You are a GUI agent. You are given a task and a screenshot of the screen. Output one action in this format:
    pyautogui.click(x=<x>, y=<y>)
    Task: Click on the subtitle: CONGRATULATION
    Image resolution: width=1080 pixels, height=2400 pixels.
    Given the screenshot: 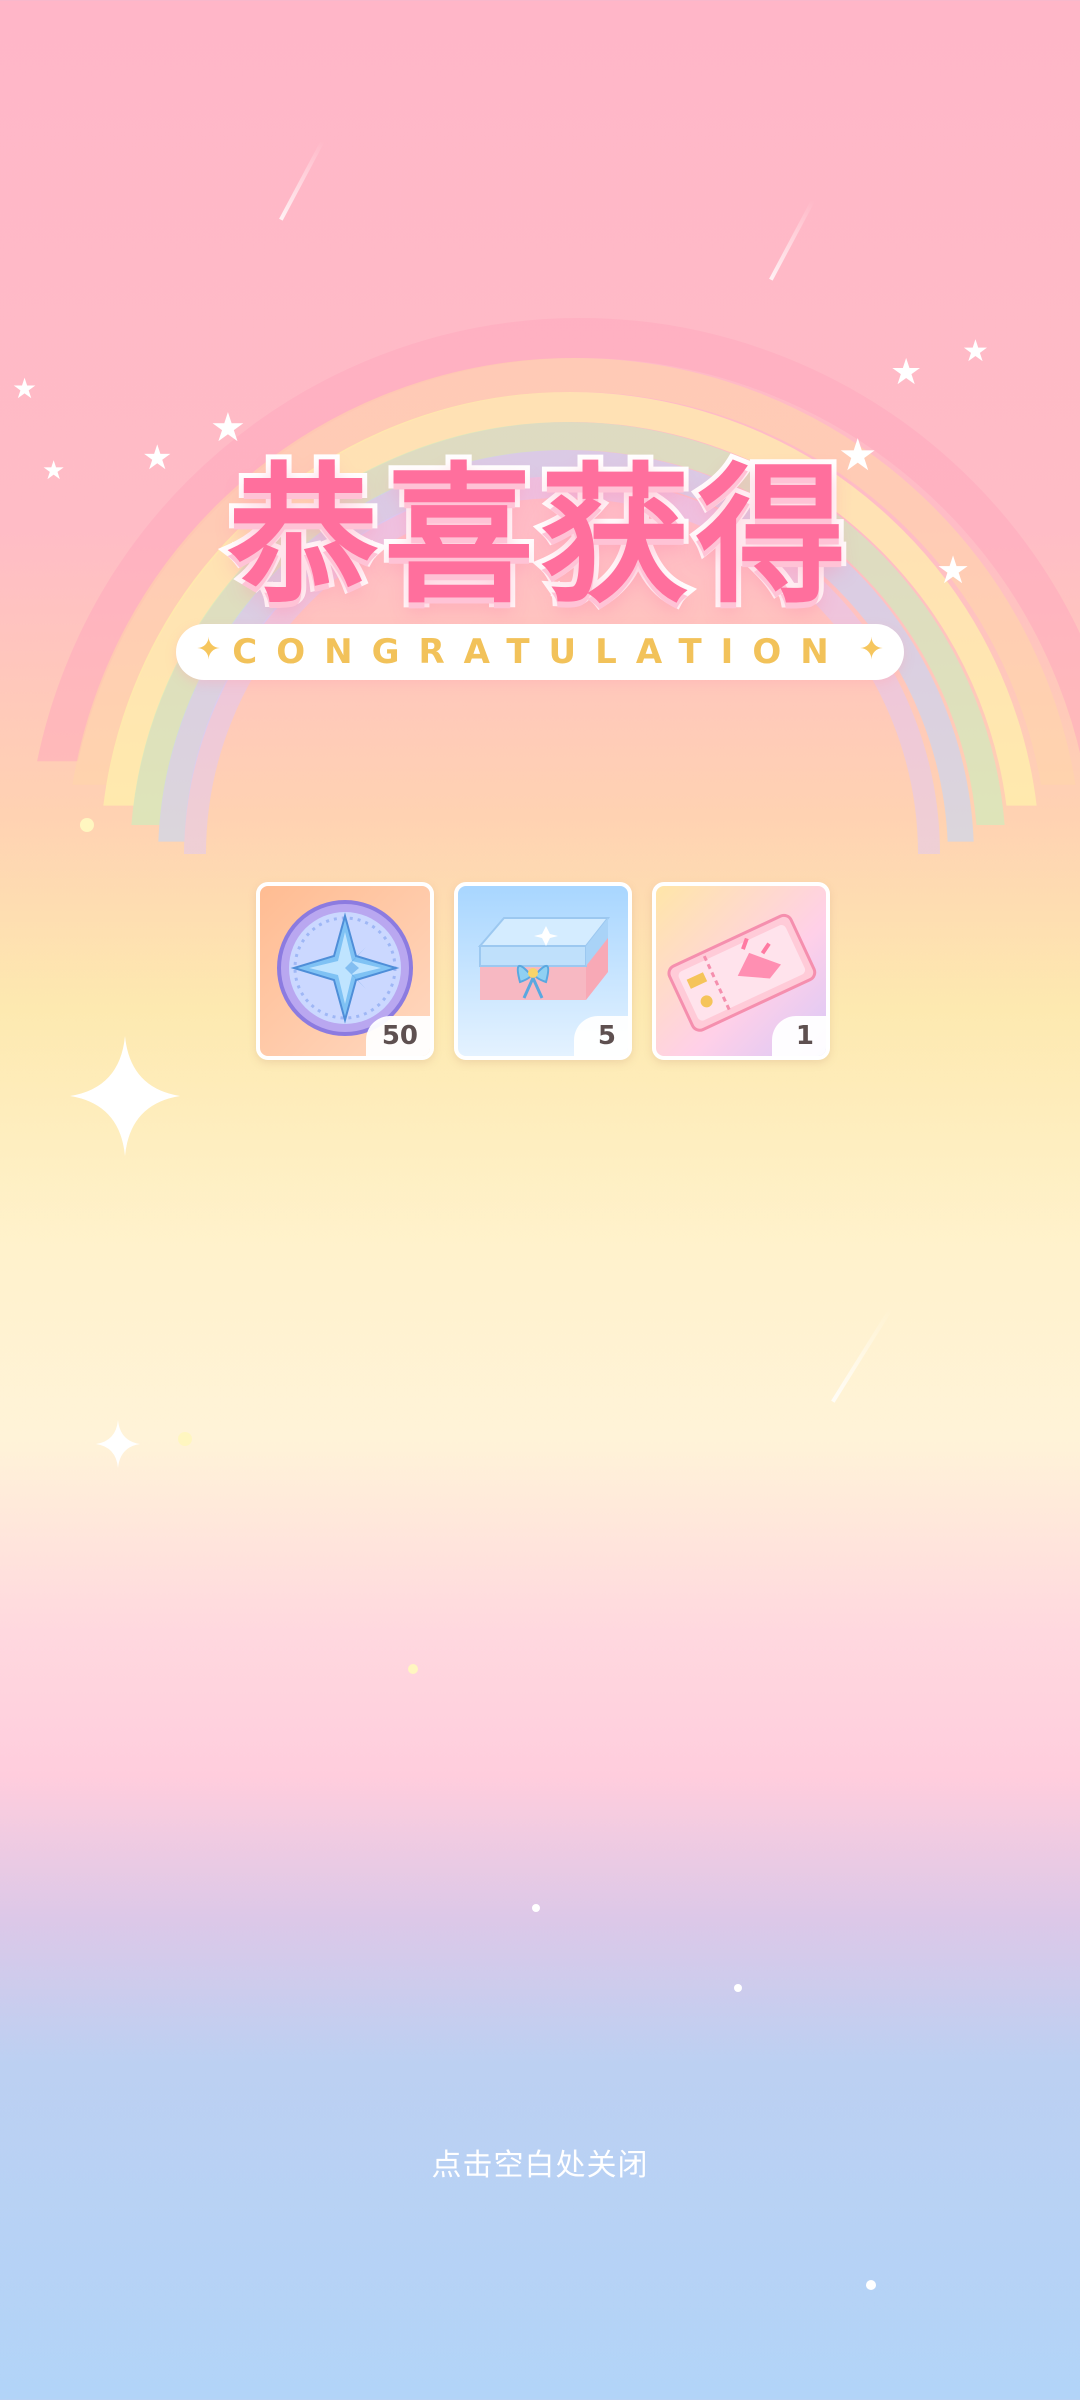 What is the action you would take?
    pyautogui.click(x=540, y=652)
    